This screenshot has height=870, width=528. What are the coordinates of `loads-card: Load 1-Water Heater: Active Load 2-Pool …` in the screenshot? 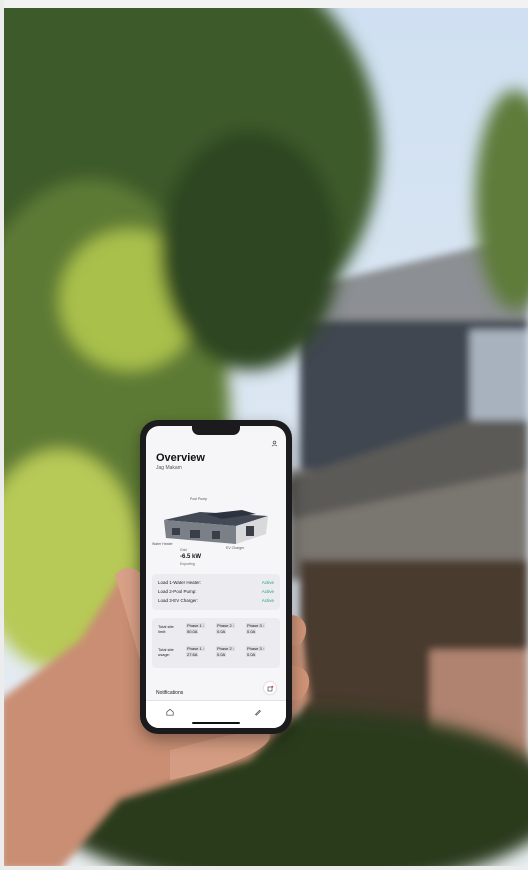 It's located at (216, 592).